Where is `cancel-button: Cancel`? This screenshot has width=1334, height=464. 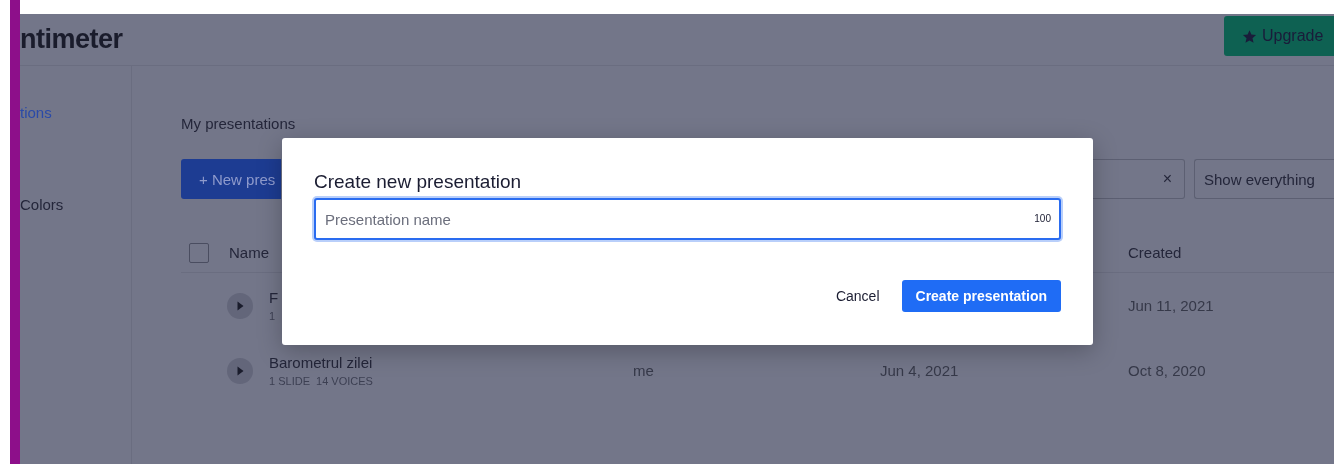 cancel-button: Cancel is located at coordinates (857, 296).